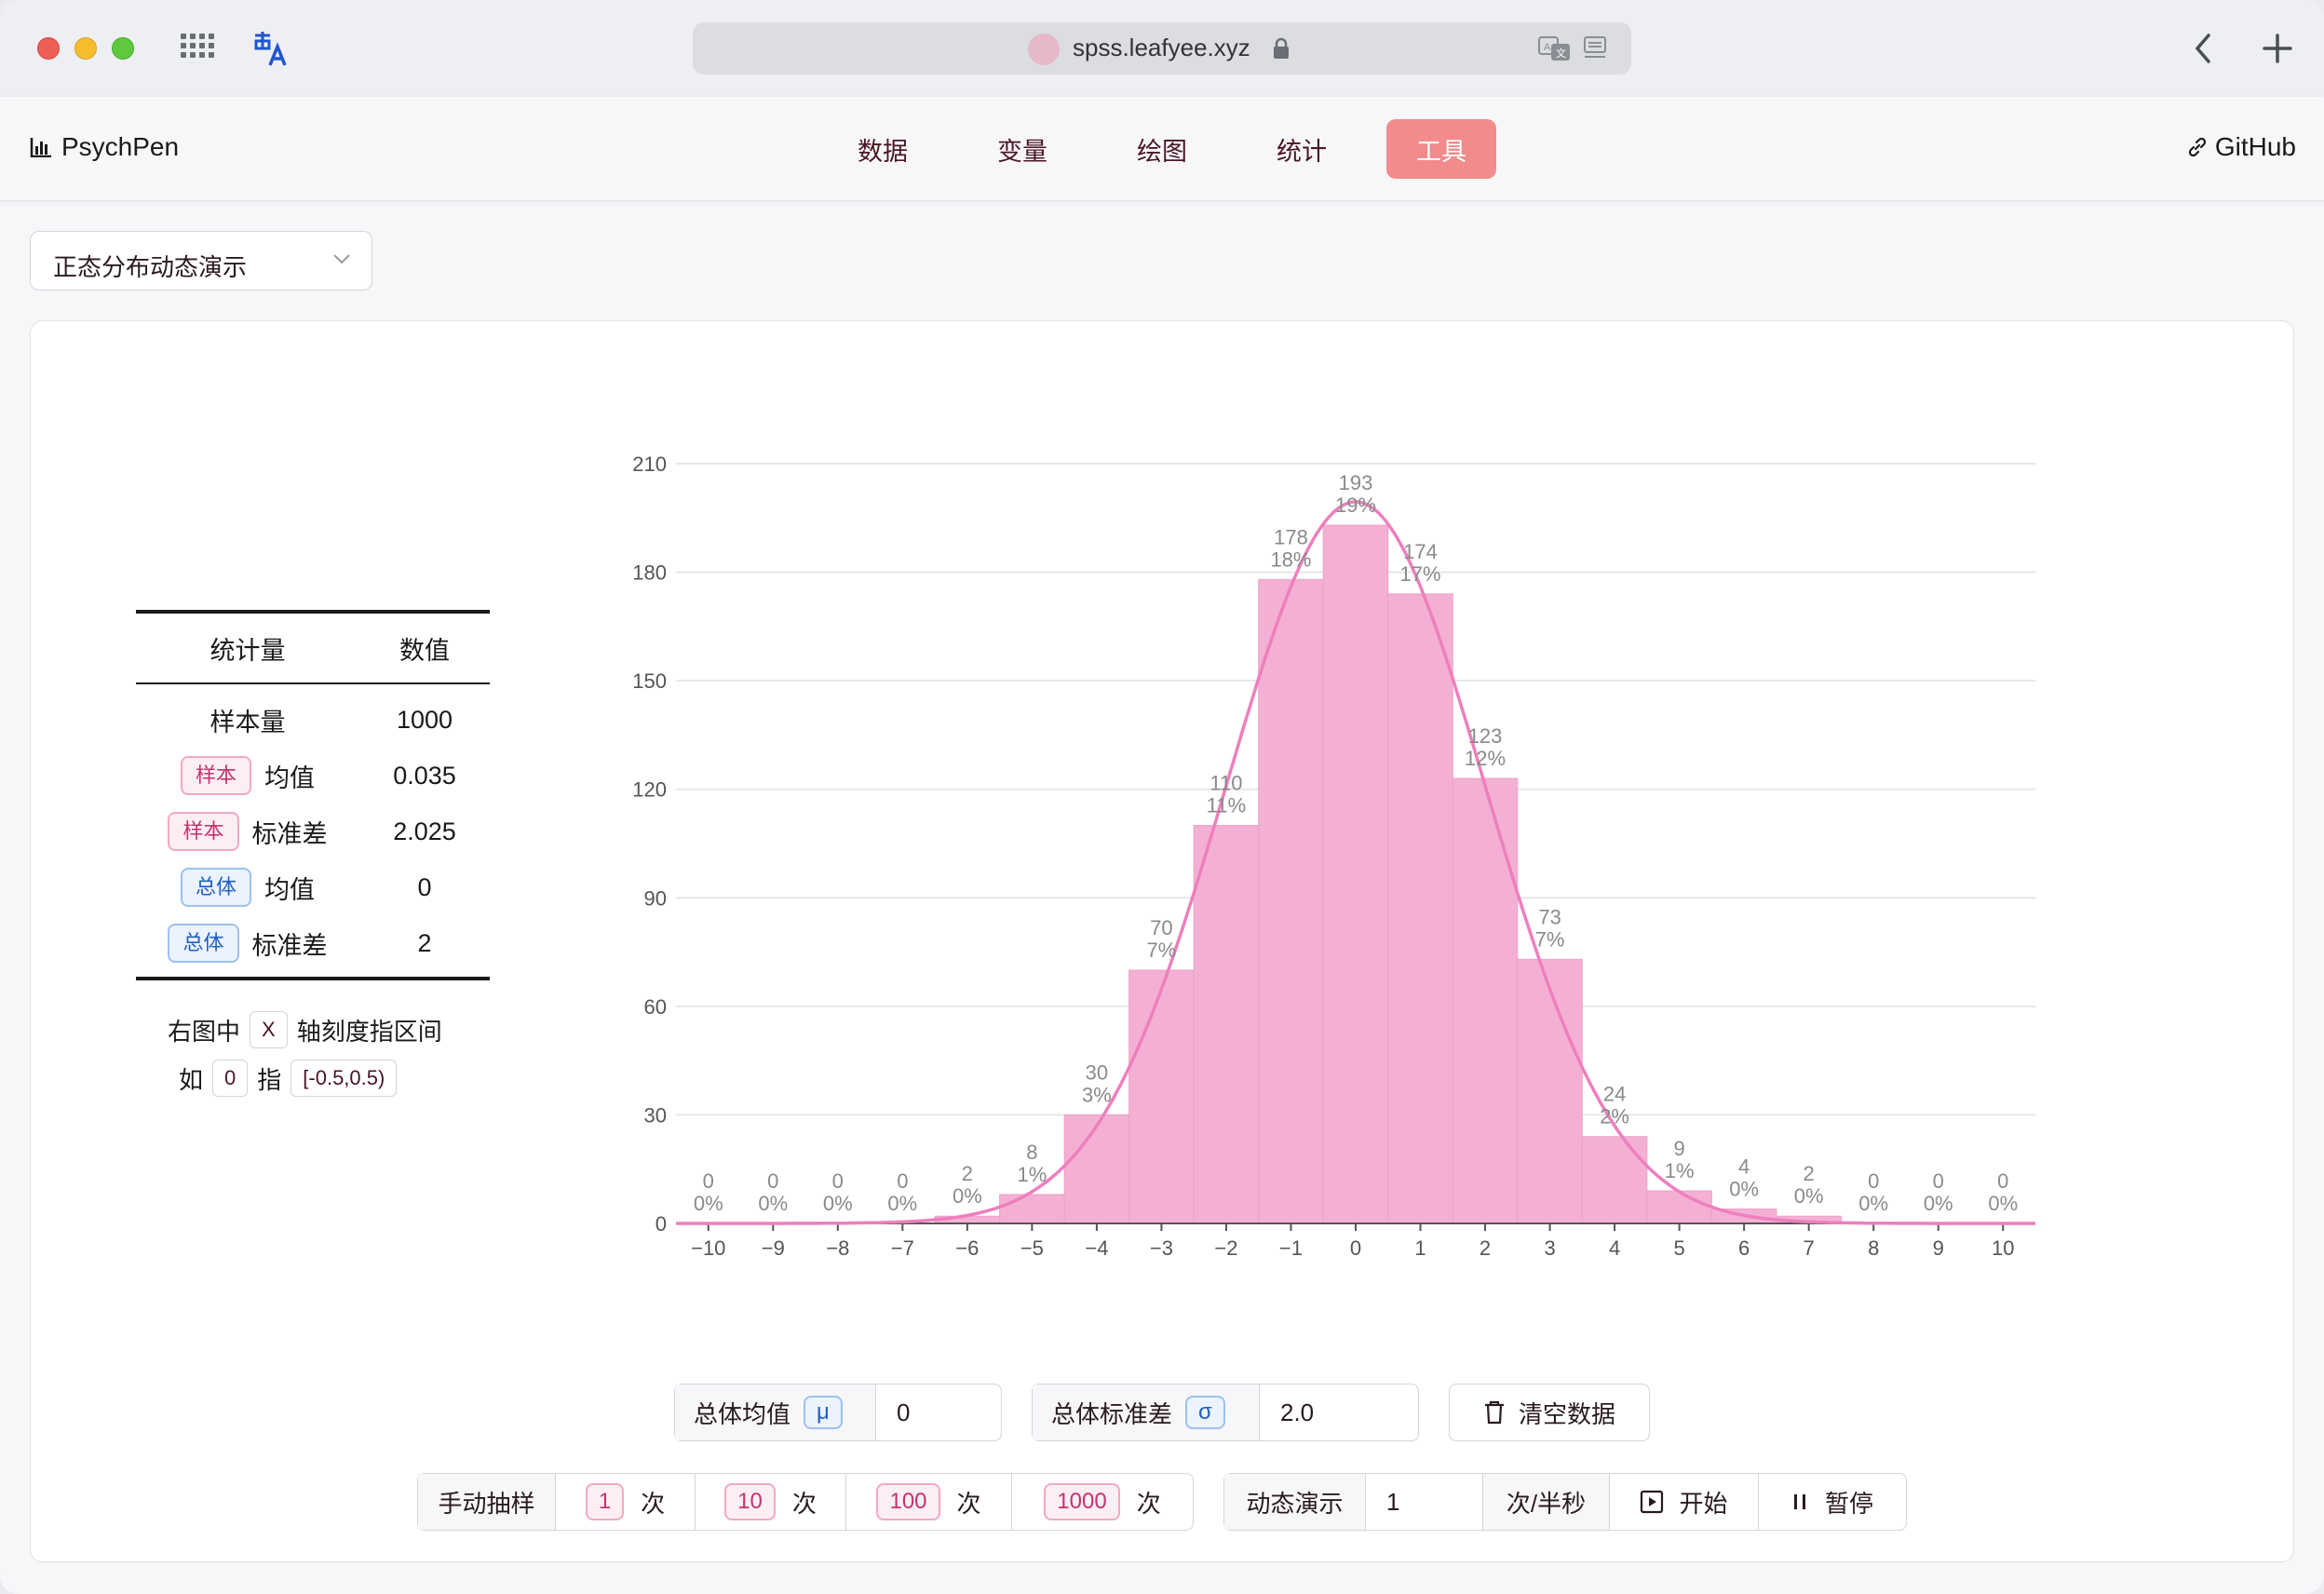  Describe the element at coordinates (1615, 1094) in the screenshot. I see `bar-count-label: 24` at that location.